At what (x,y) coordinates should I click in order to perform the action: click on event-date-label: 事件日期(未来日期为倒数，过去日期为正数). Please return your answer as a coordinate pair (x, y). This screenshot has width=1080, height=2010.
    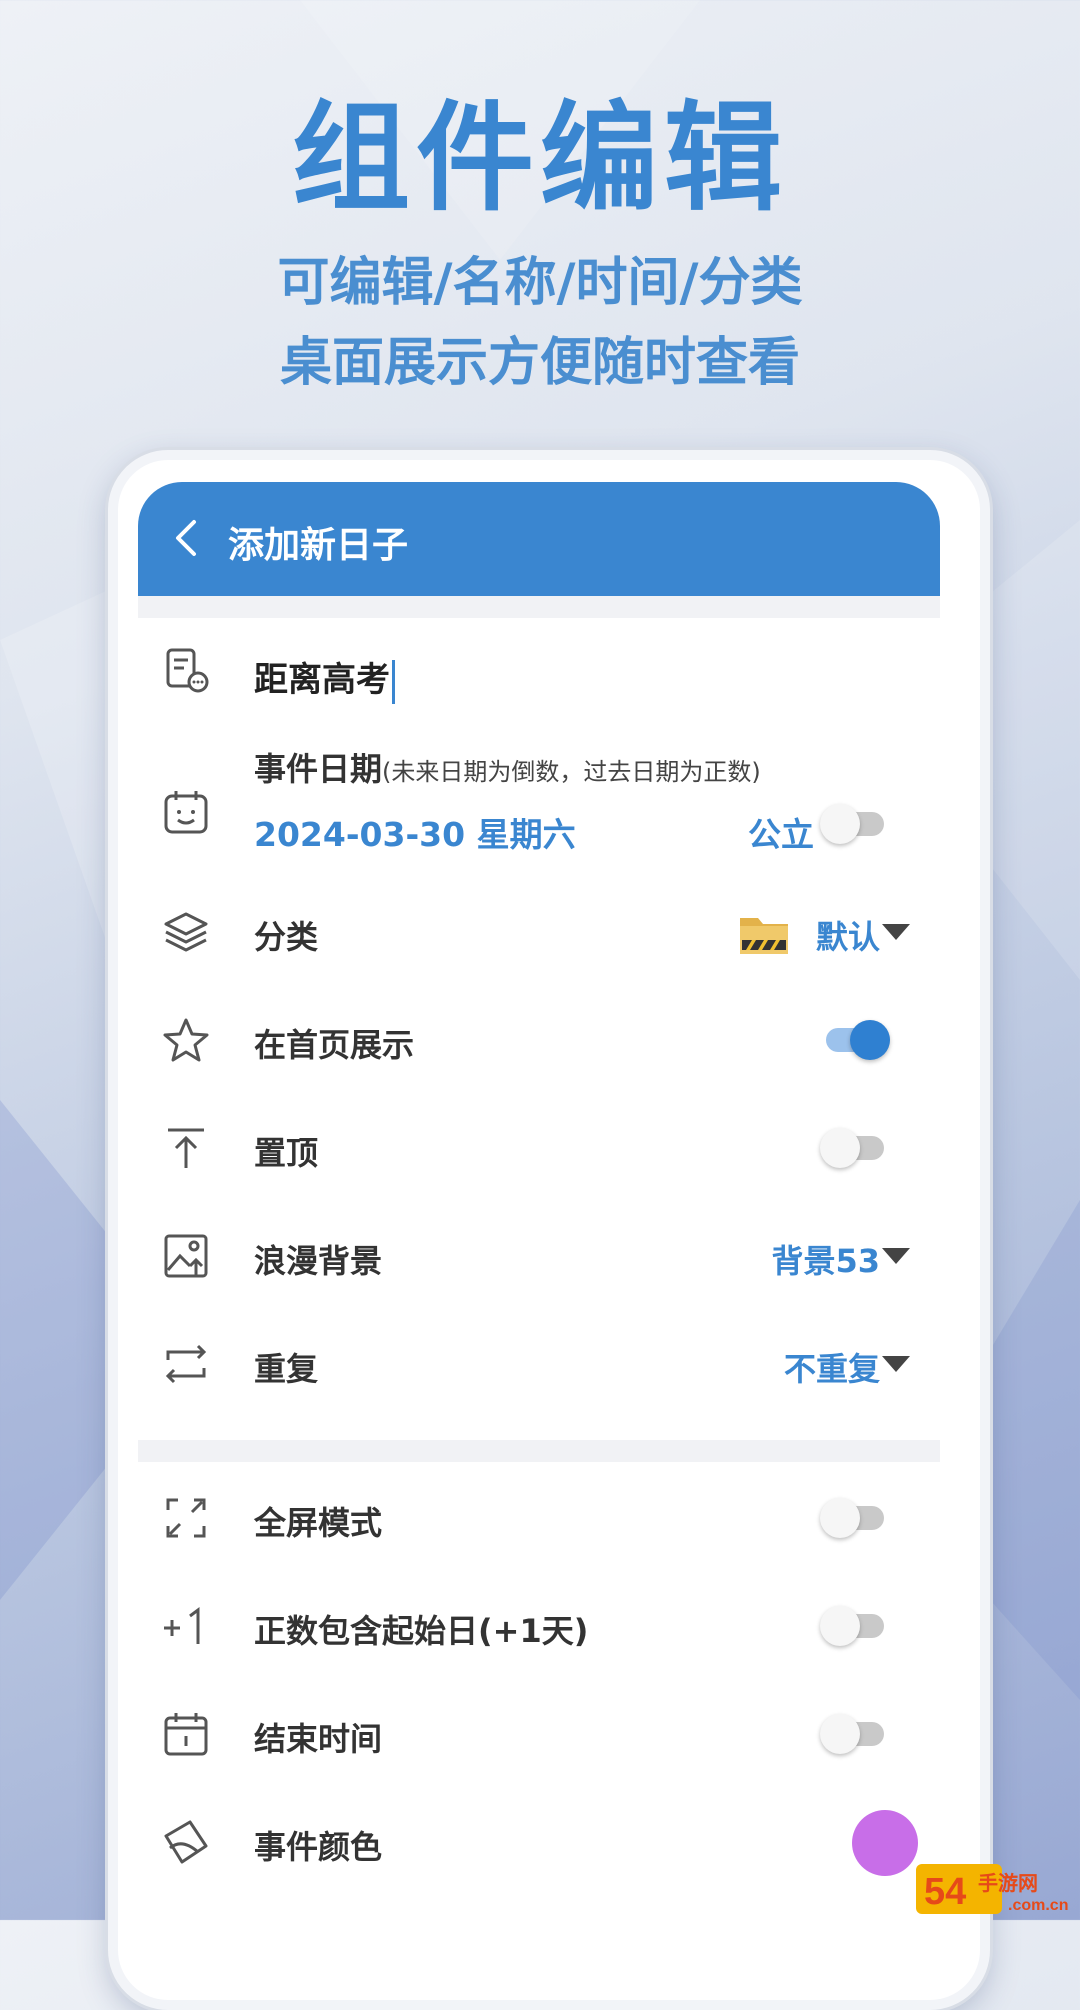
    Looking at the image, I should click on (507, 767).